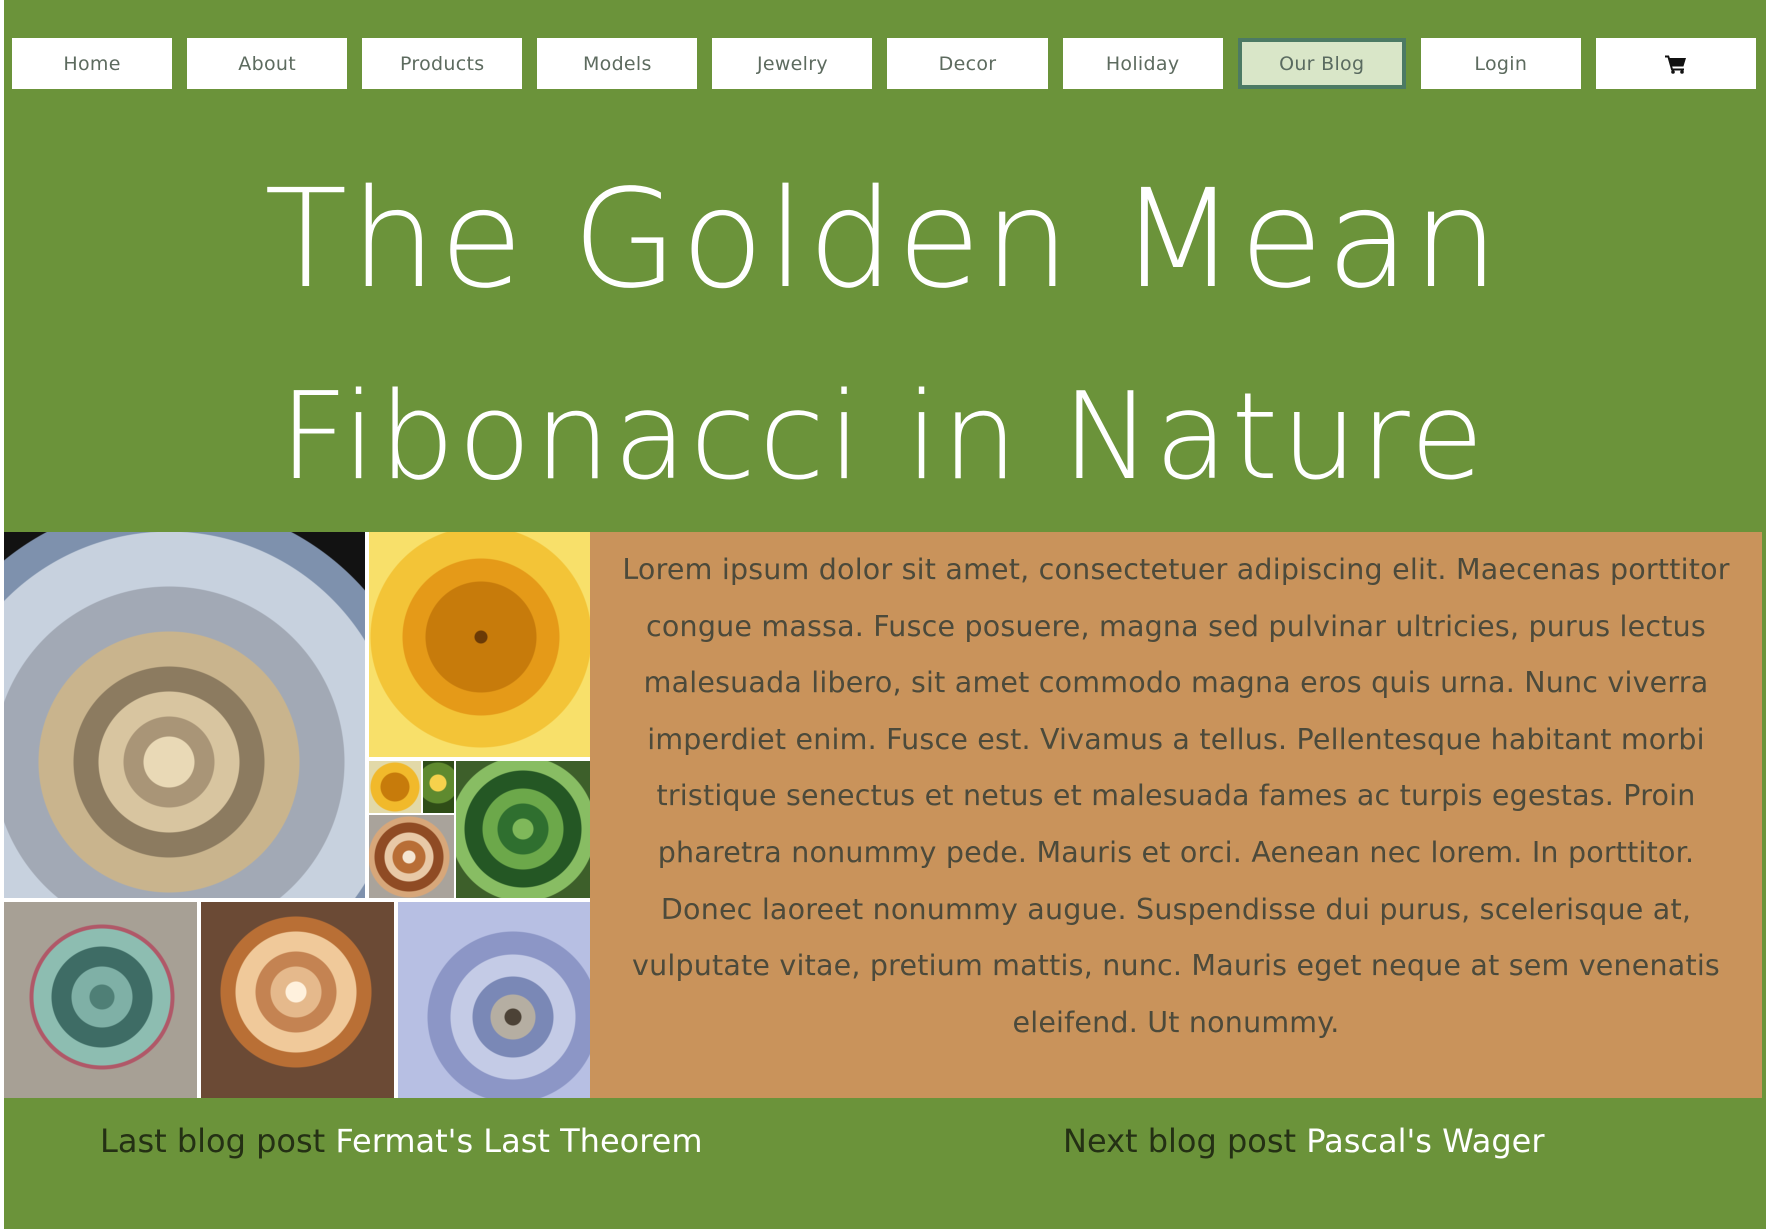  What do you see at coordinates (494, 1000) in the screenshot?
I see `blue-shell-image` at bounding box center [494, 1000].